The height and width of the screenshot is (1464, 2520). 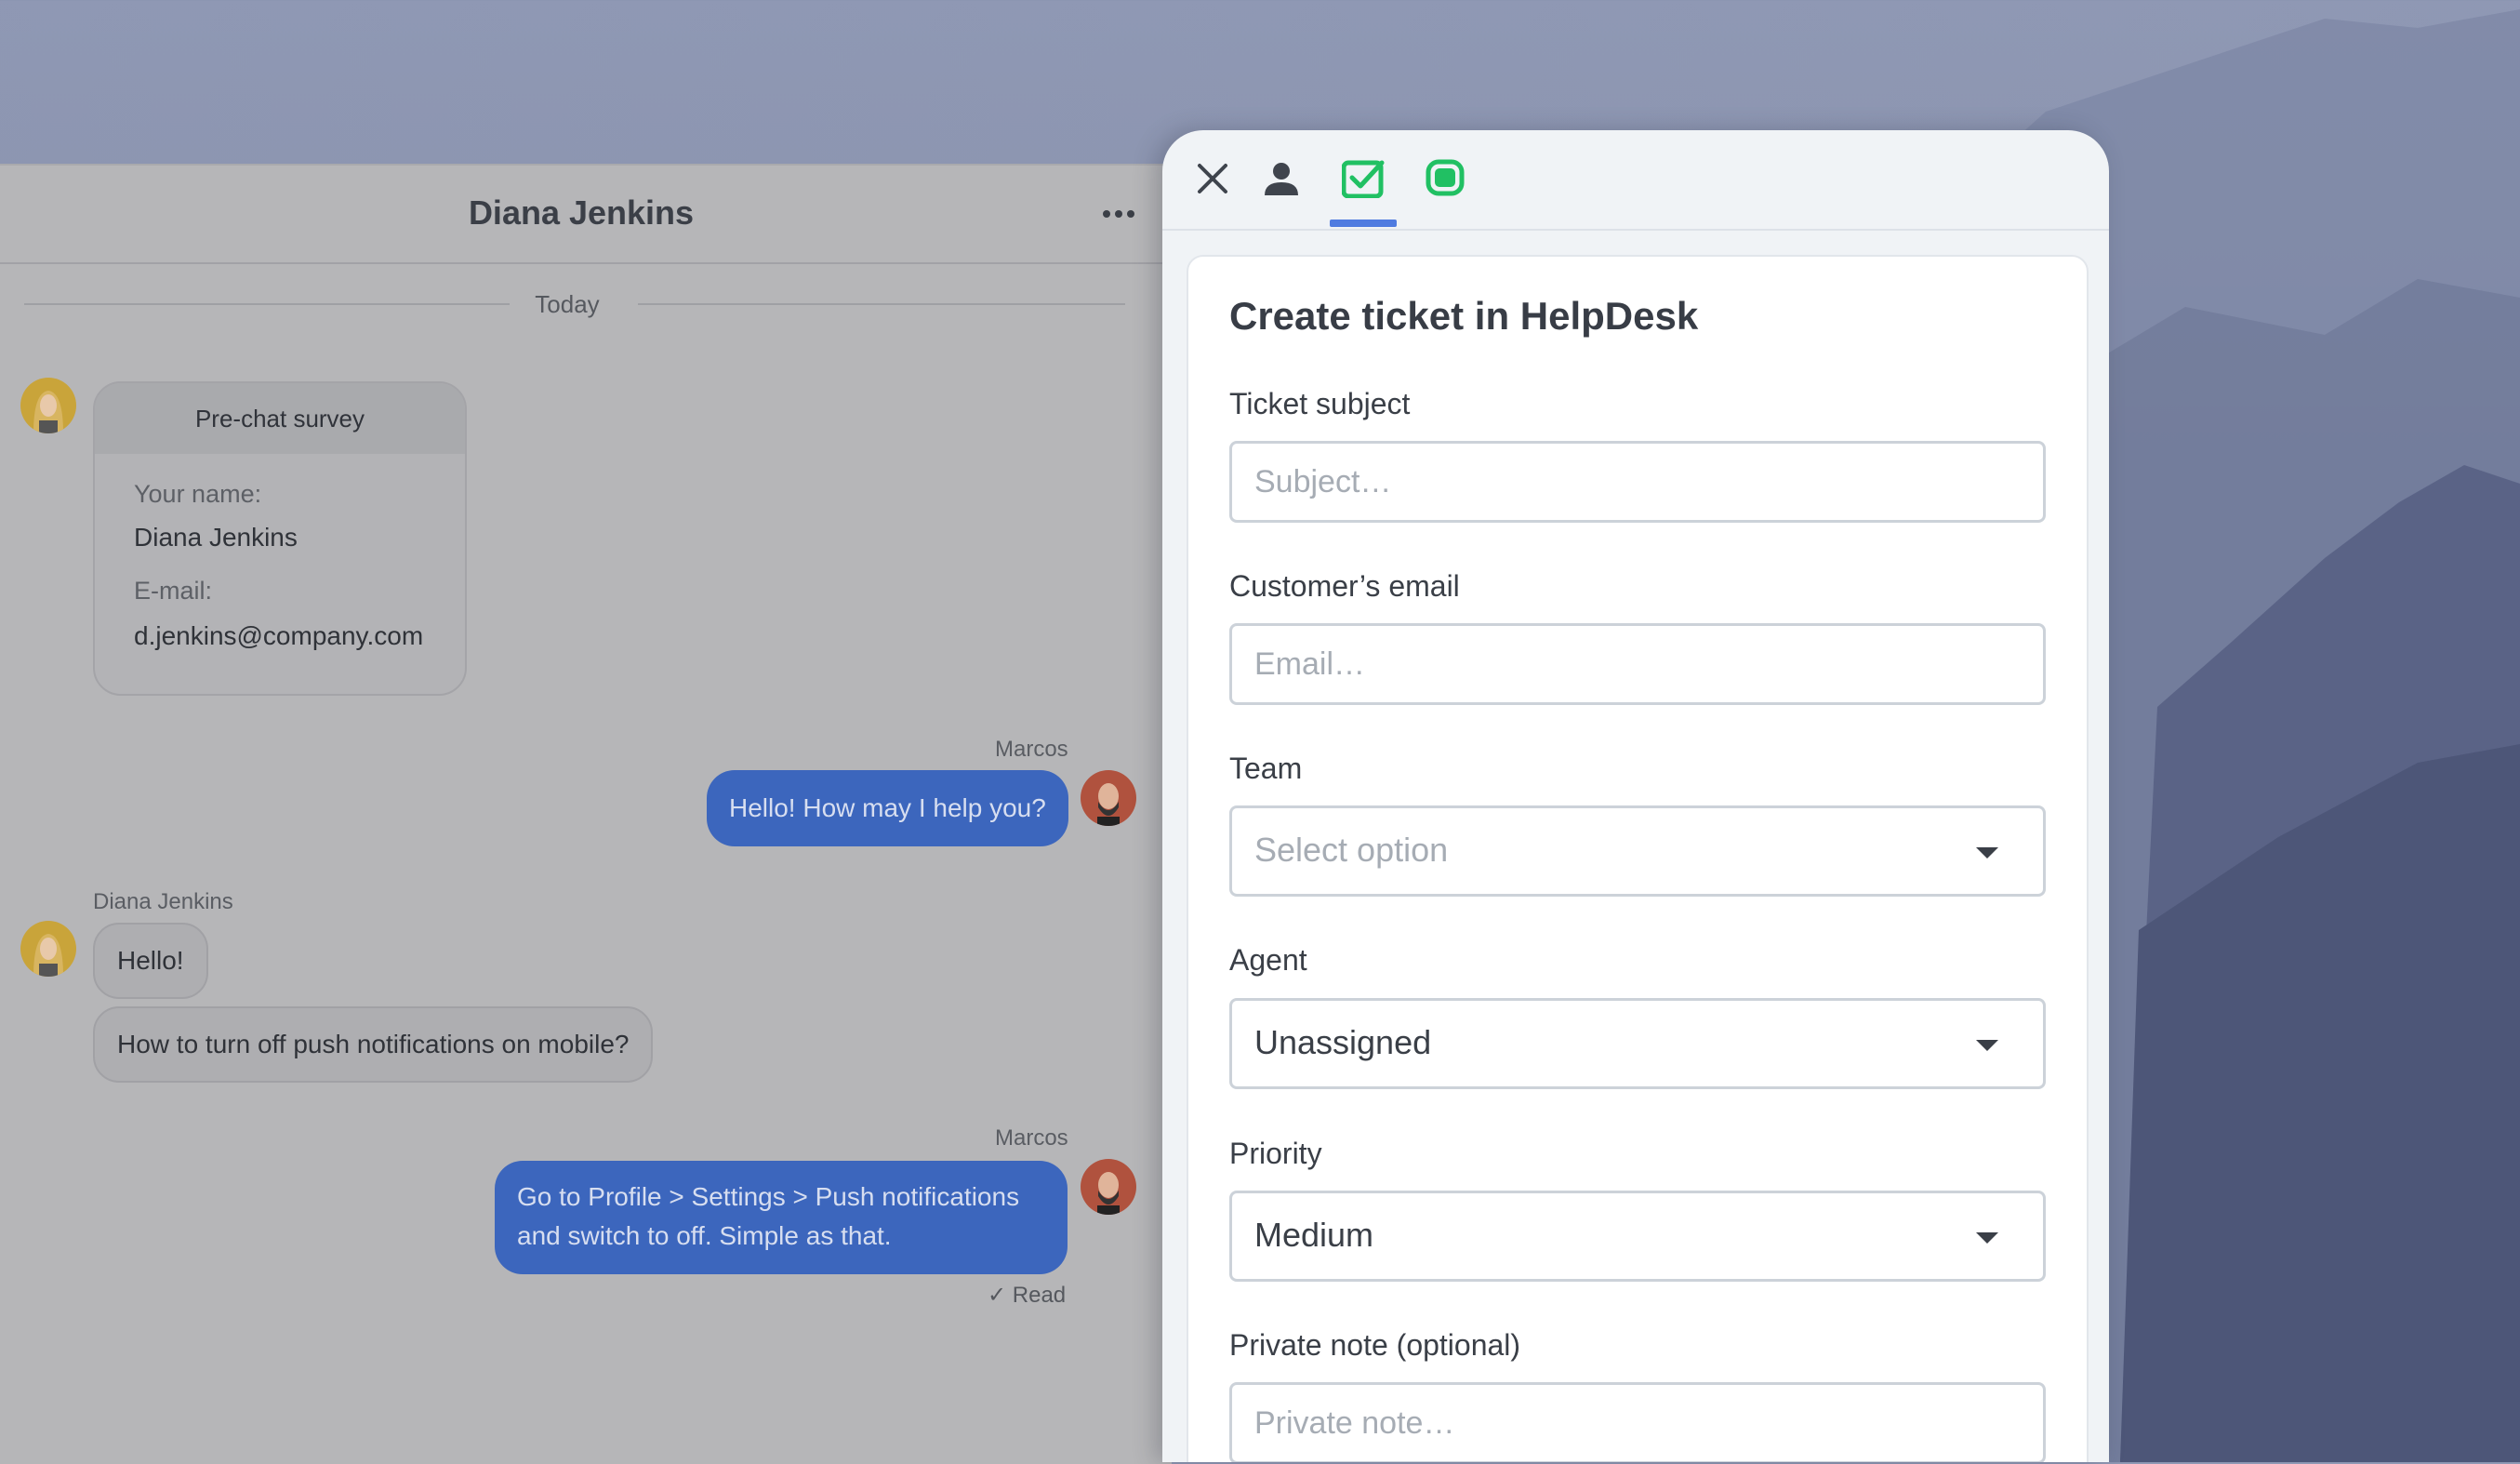 What do you see at coordinates (280, 418) in the screenshot?
I see `survey-title: Pre-chat survey` at bounding box center [280, 418].